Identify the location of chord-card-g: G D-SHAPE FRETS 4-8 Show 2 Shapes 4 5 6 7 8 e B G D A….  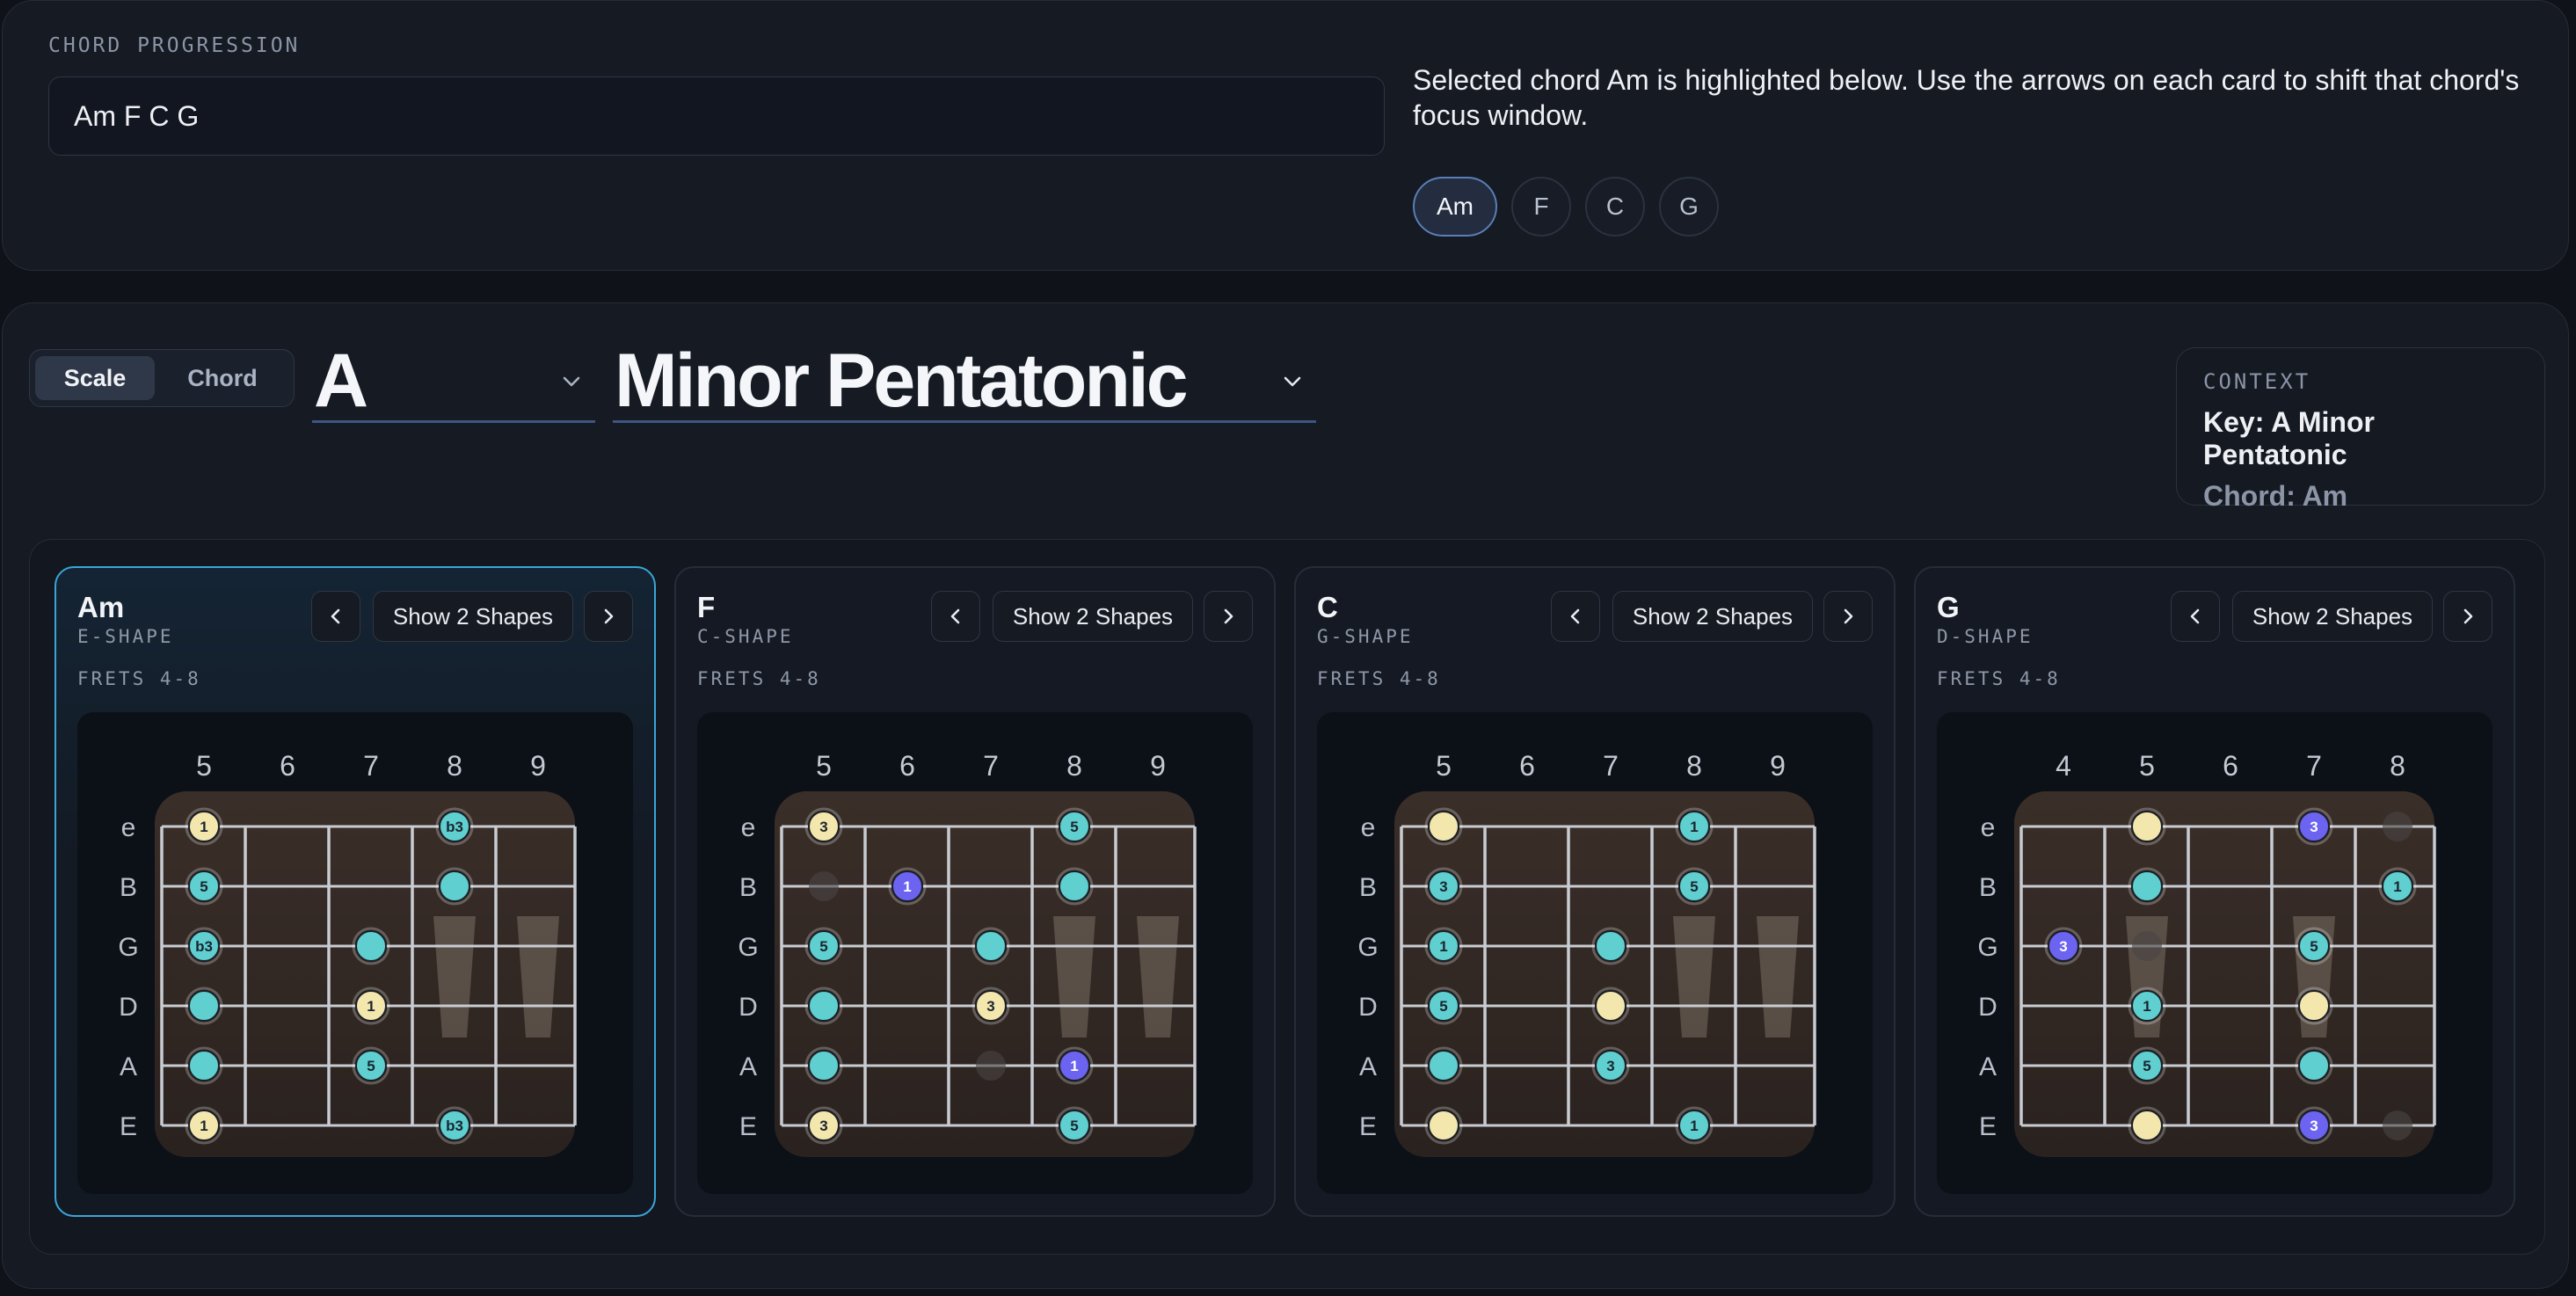
(2214, 891).